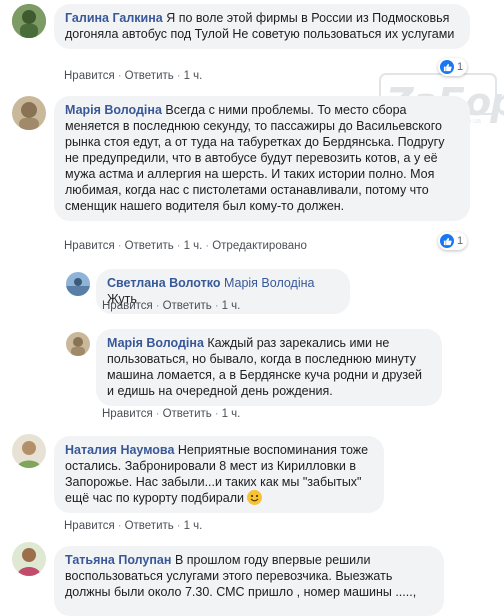 The height and width of the screenshot is (616, 504). What do you see at coordinates (269, 283) in the screenshot?
I see `mention-link: Марія Володіна` at bounding box center [269, 283].